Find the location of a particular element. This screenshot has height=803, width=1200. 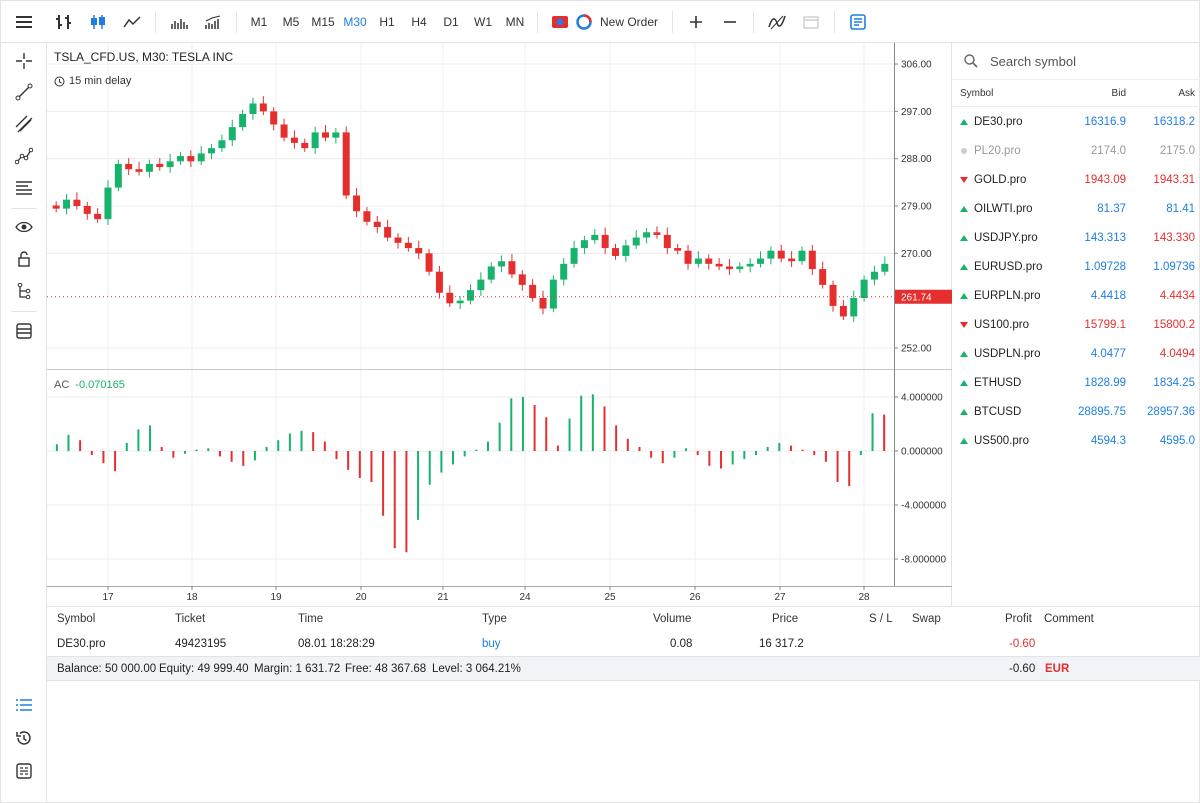

timeframe-m1: M1 is located at coordinates (259, 22).